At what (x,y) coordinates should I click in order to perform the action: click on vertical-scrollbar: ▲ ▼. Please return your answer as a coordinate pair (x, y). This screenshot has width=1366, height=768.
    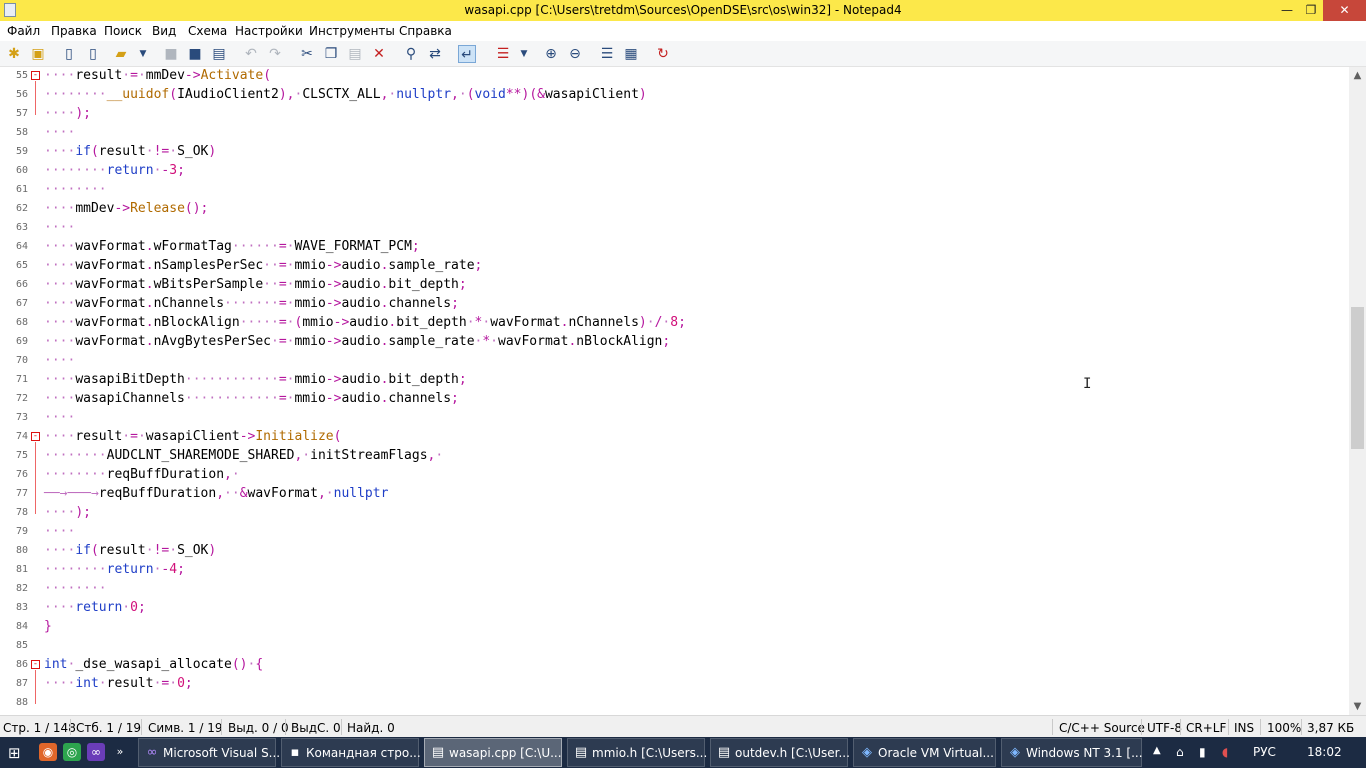
    Looking at the image, I should click on (1357, 391).